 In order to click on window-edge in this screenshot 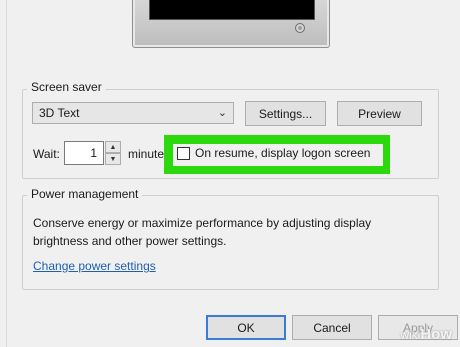, I will do `click(6, 173)`.